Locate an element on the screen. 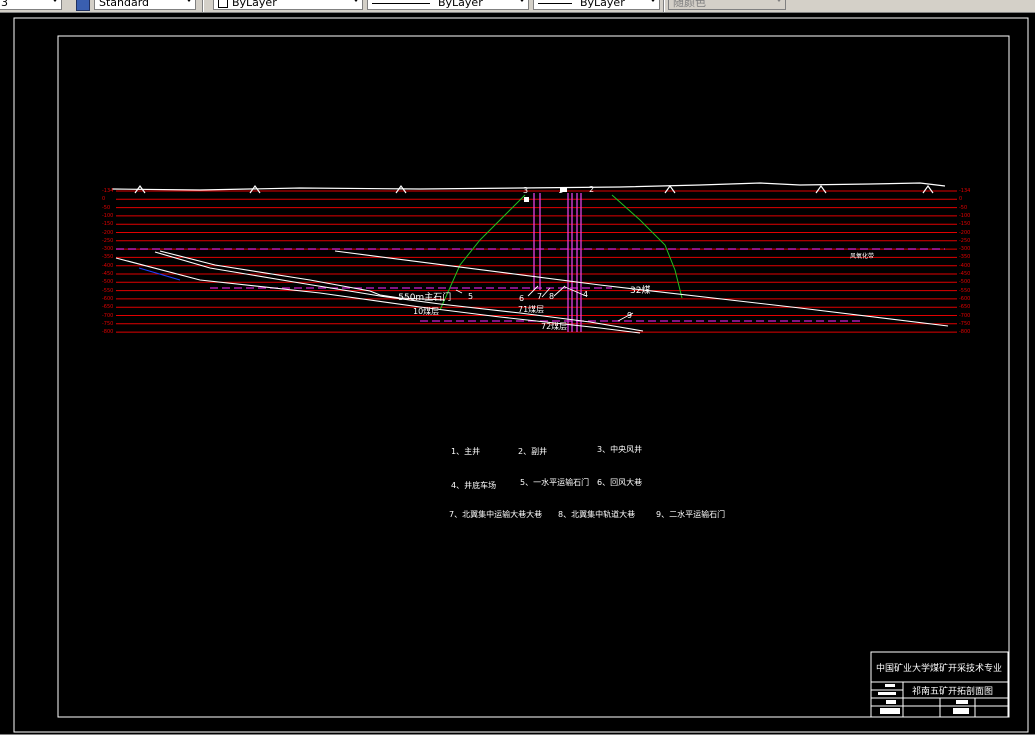  text-style-value: Standard is located at coordinates (124, 4).